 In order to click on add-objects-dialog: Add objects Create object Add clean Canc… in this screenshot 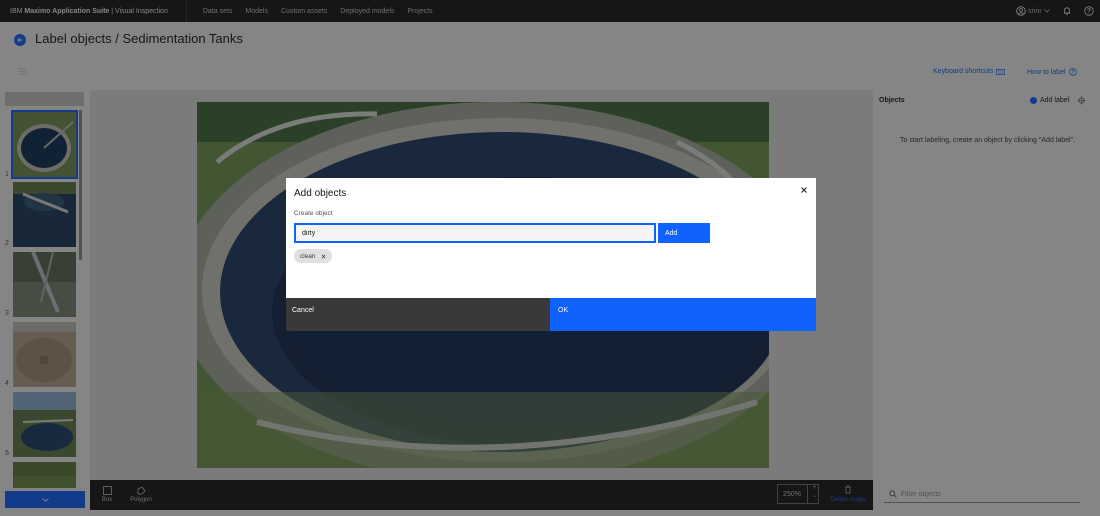, I will do `click(551, 254)`.